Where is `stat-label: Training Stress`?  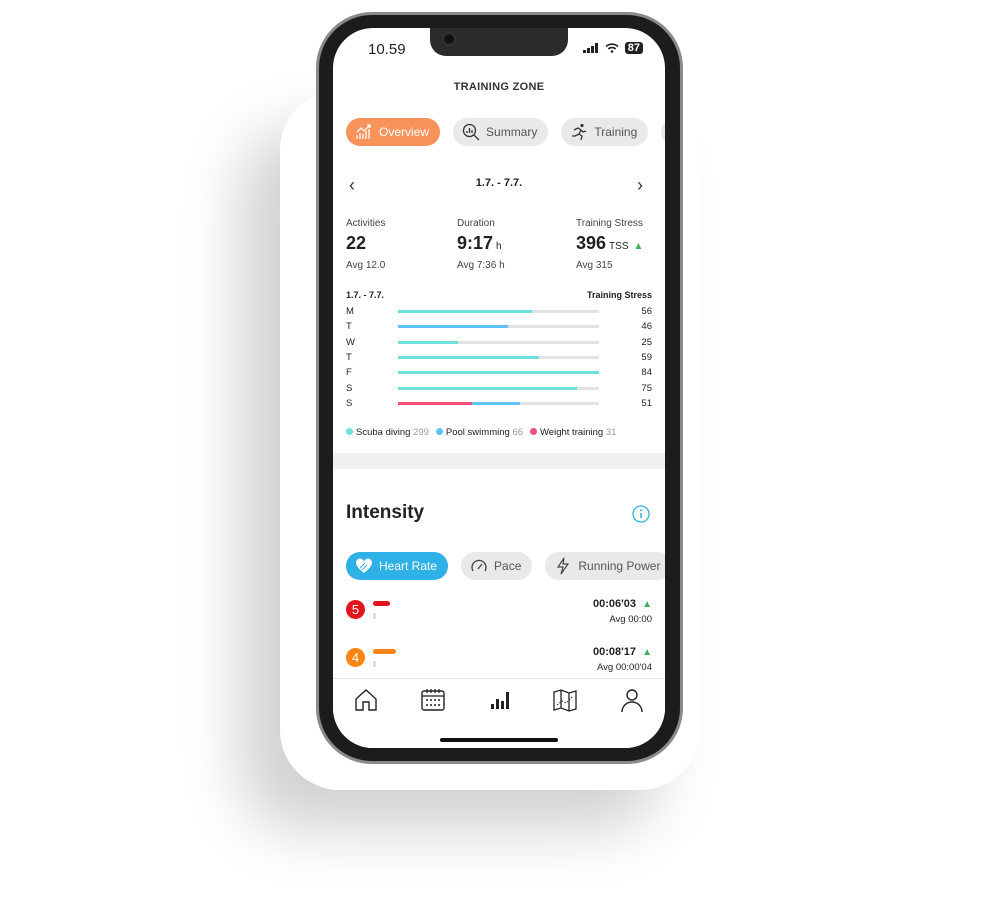 stat-label: Training Stress is located at coordinates (609, 223).